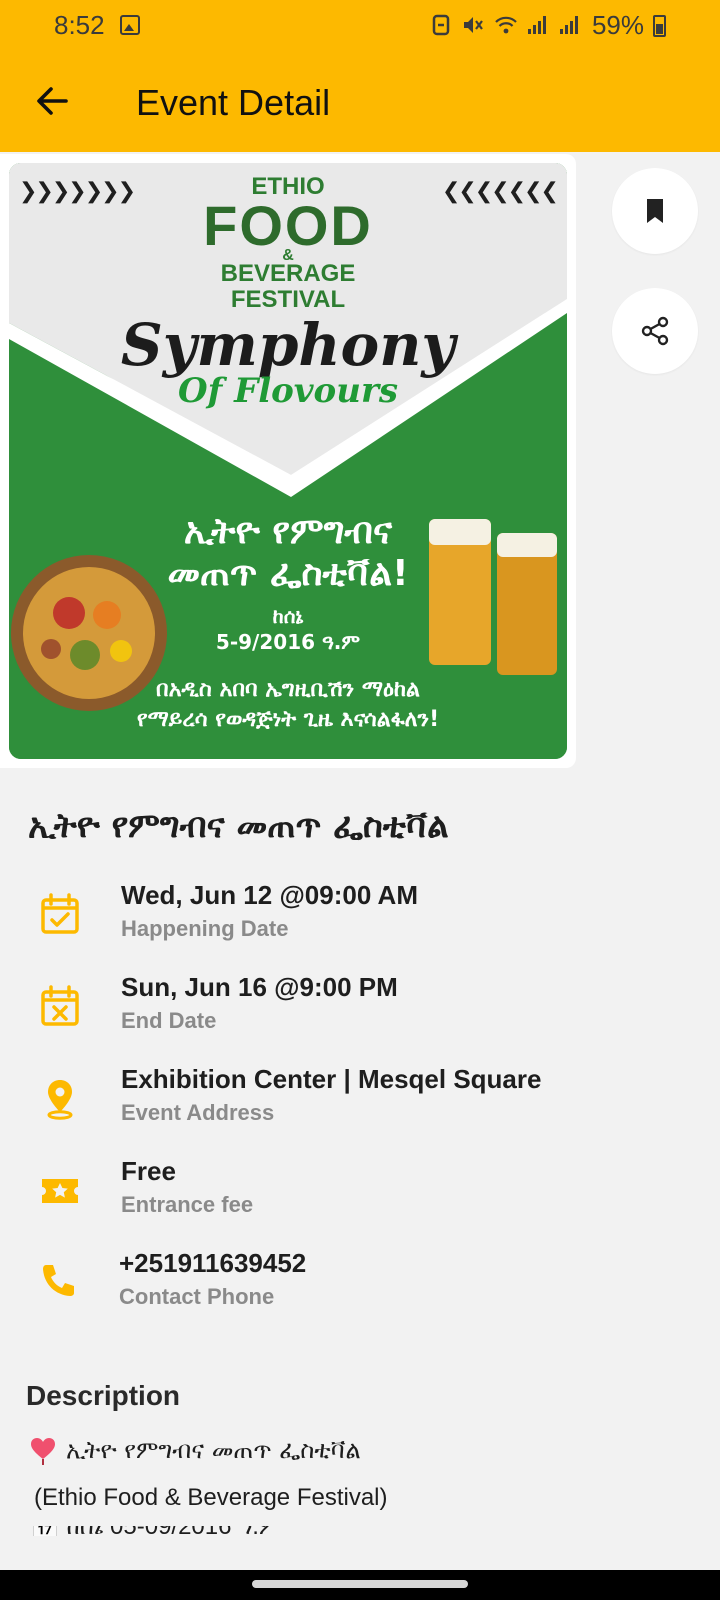 The width and height of the screenshot is (720, 1600). What do you see at coordinates (331, 1079) in the screenshot?
I see `event-address: Exhibition Center | Mesqel Square` at bounding box center [331, 1079].